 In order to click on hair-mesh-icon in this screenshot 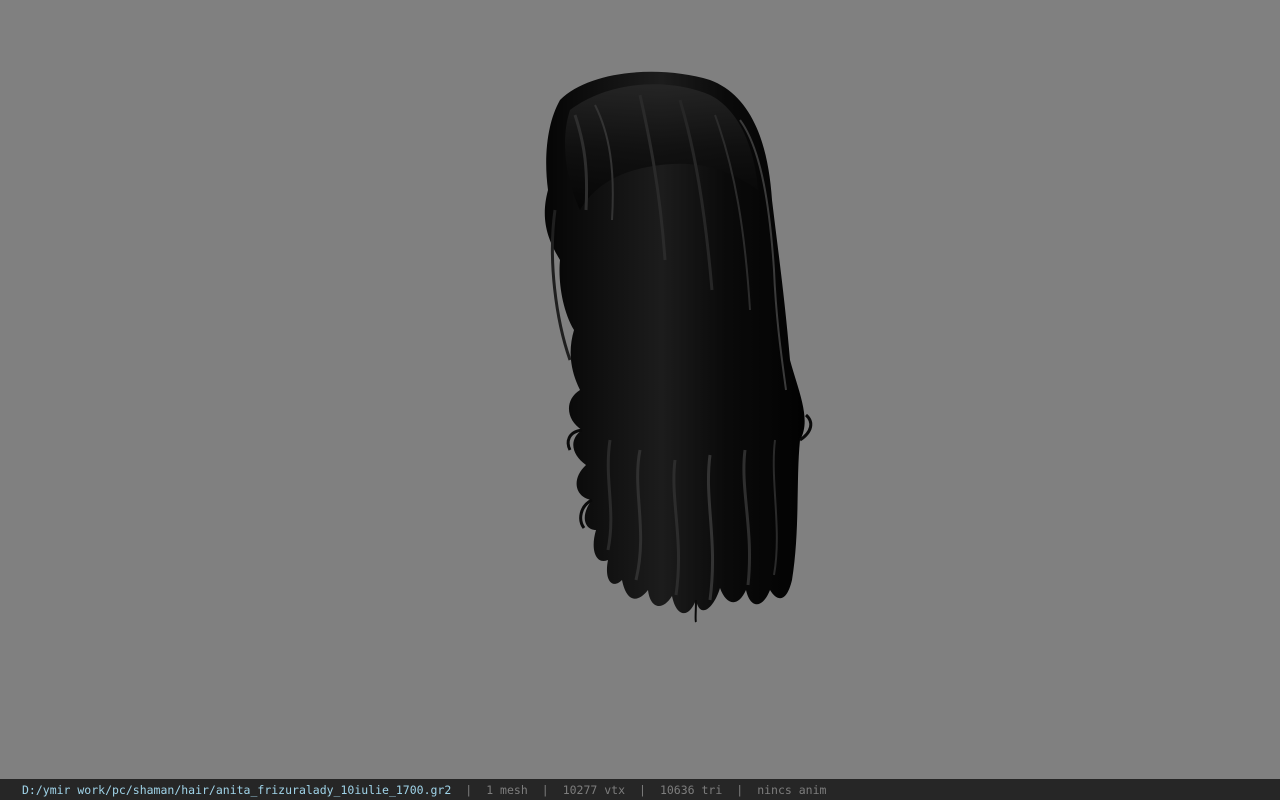, I will do `click(678, 347)`.